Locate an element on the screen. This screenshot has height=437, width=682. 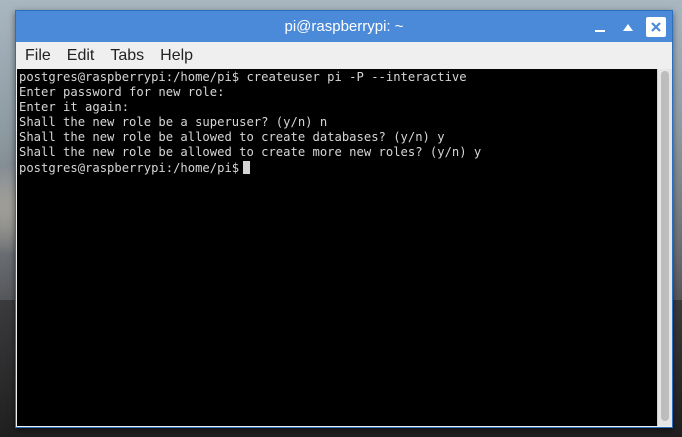
minimize-button is located at coordinates (600, 27).